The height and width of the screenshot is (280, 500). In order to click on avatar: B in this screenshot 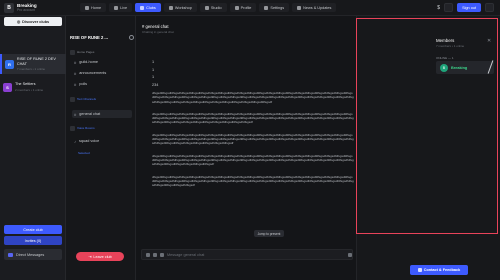, I will do `click(444, 67)`.